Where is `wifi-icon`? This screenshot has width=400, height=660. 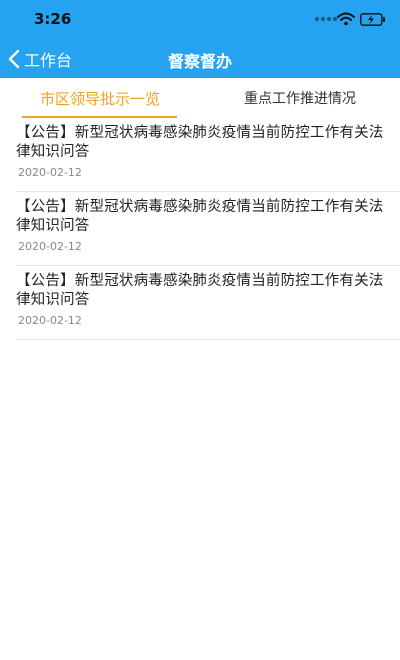
wifi-icon is located at coordinates (346, 19).